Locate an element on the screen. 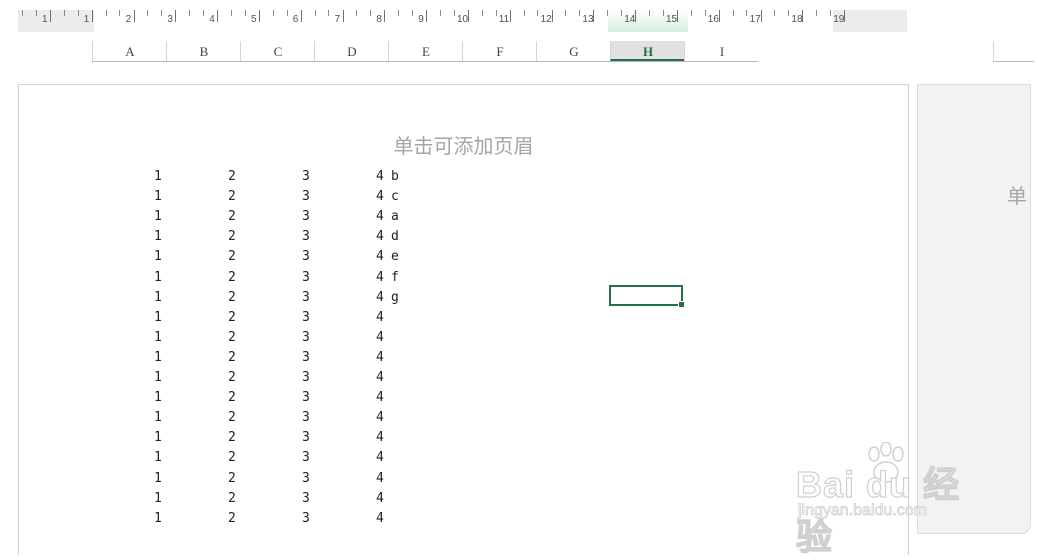  column-header-e: E is located at coordinates (425, 51).